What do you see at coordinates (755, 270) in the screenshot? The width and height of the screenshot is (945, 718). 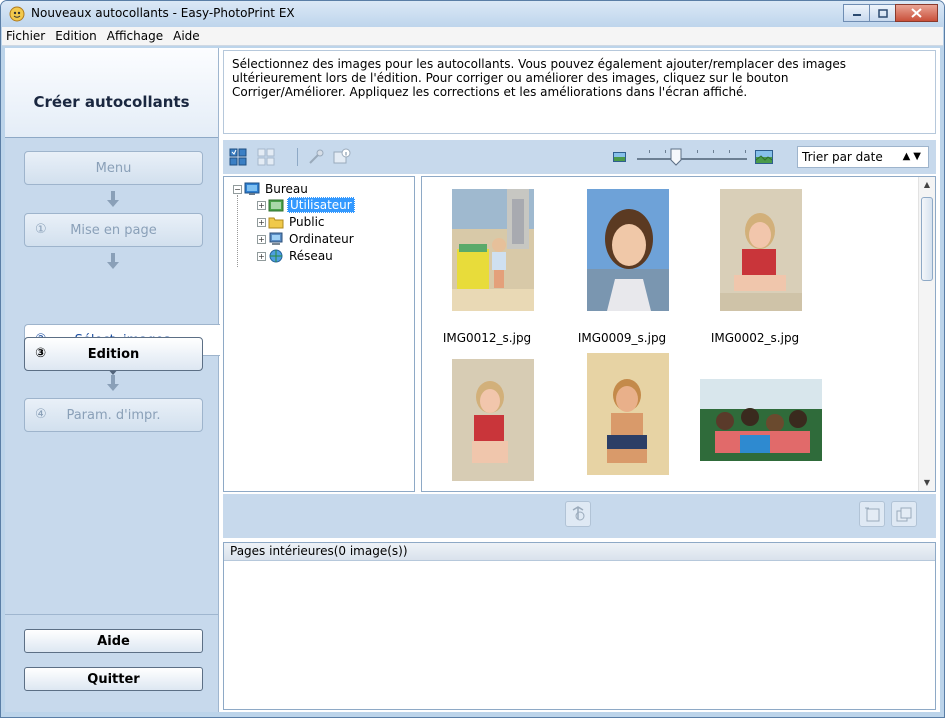 I see `thumbnail-item: IMG0002_s.jpg` at bounding box center [755, 270].